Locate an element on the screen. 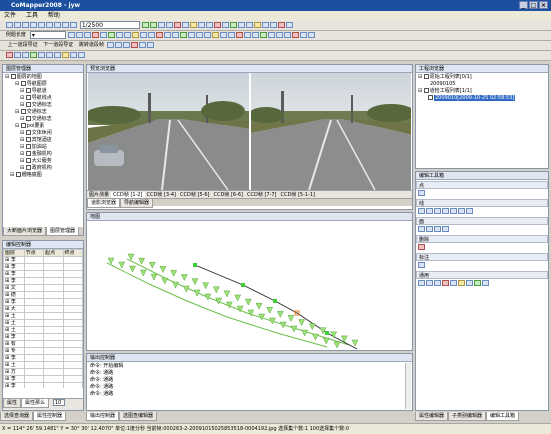  tab-attr-2: 属性那么 is located at coordinates (35, 403).